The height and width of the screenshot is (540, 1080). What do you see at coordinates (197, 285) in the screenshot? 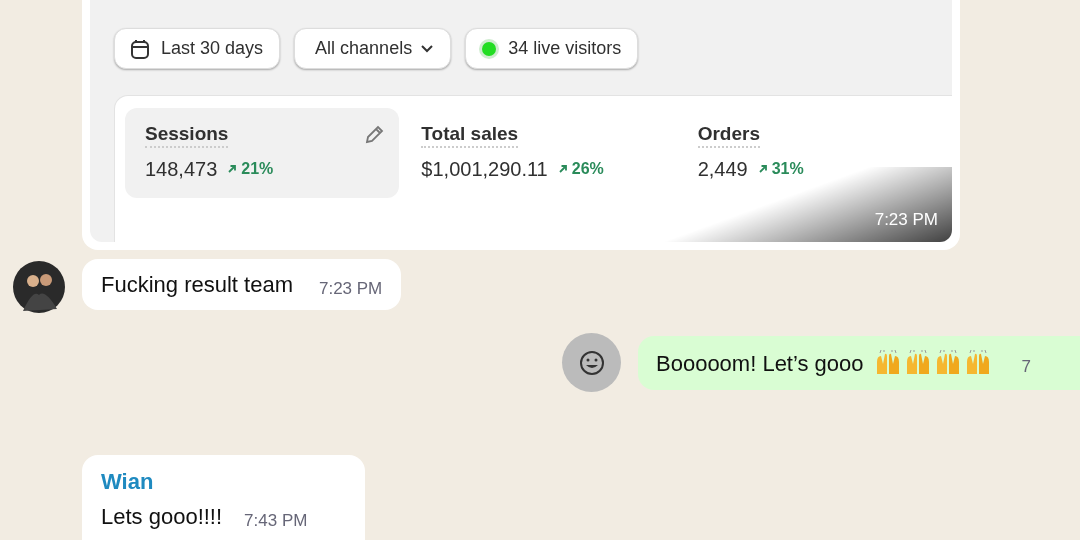
I see `message-text: Fucking result team` at bounding box center [197, 285].